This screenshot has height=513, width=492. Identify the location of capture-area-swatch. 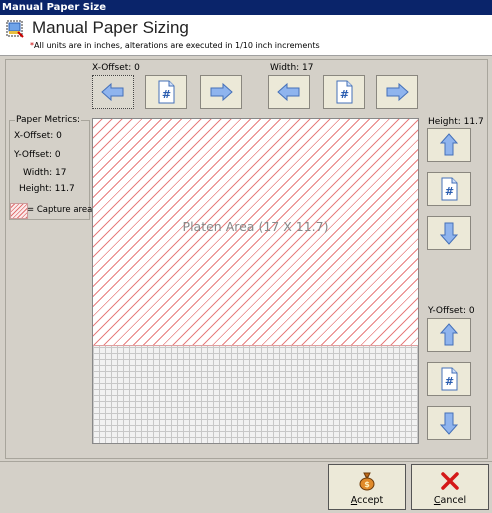
(19, 211).